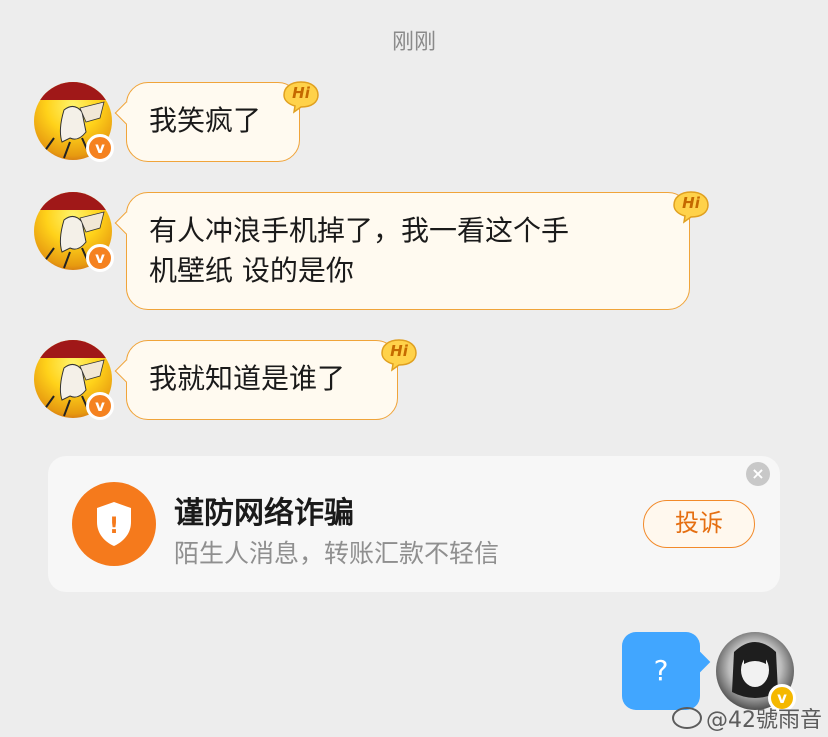 The height and width of the screenshot is (737, 828). Describe the element at coordinates (337, 553) in the screenshot. I see `fraud-warning-subtitle: 陌生人消息，转账汇款不轻信` at that location.